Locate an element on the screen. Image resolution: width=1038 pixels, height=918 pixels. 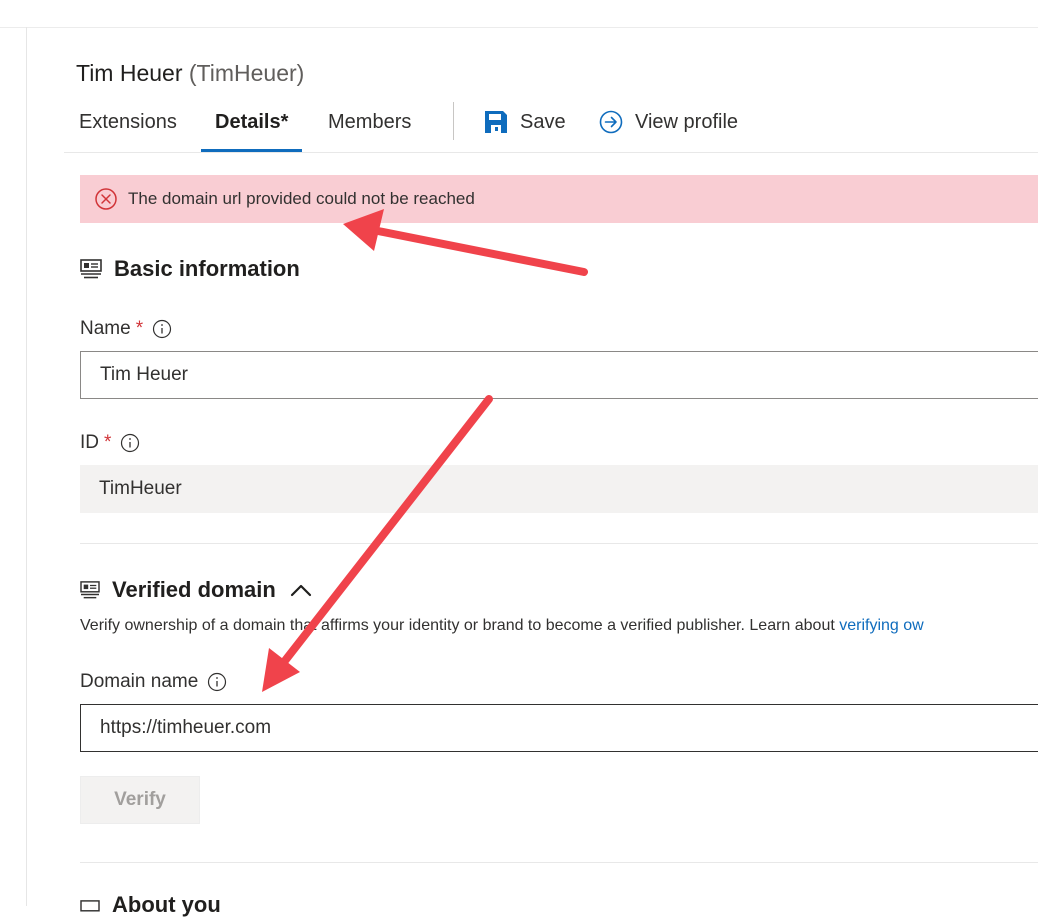
page-title: Tim Heuer (TimHeuer) is located at coordinates (190, 73).